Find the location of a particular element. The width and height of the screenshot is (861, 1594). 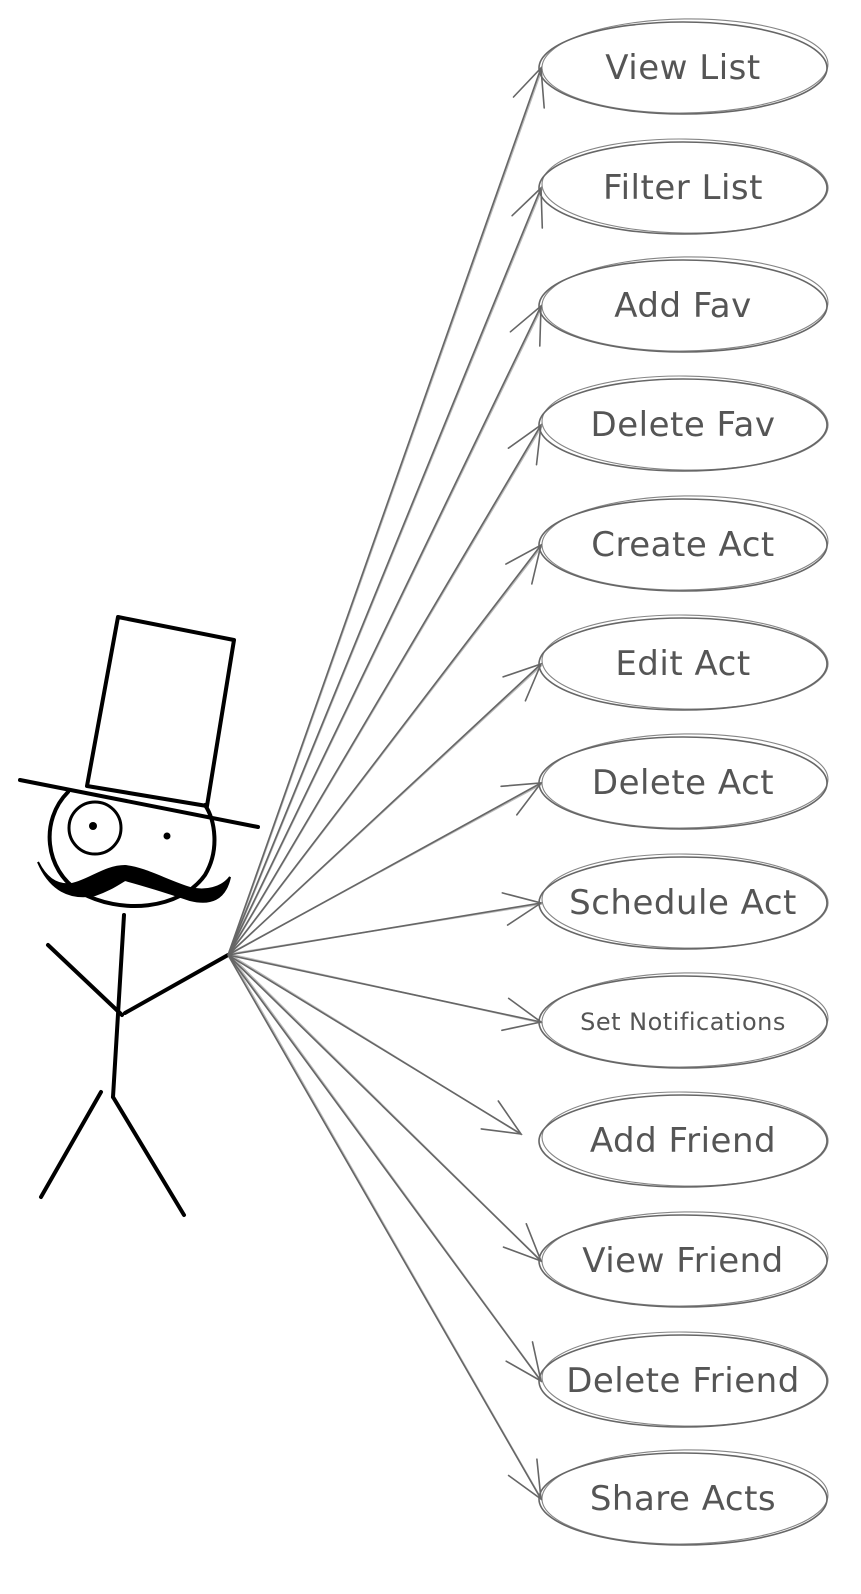

left-arm is located at coordinates (85, 980).